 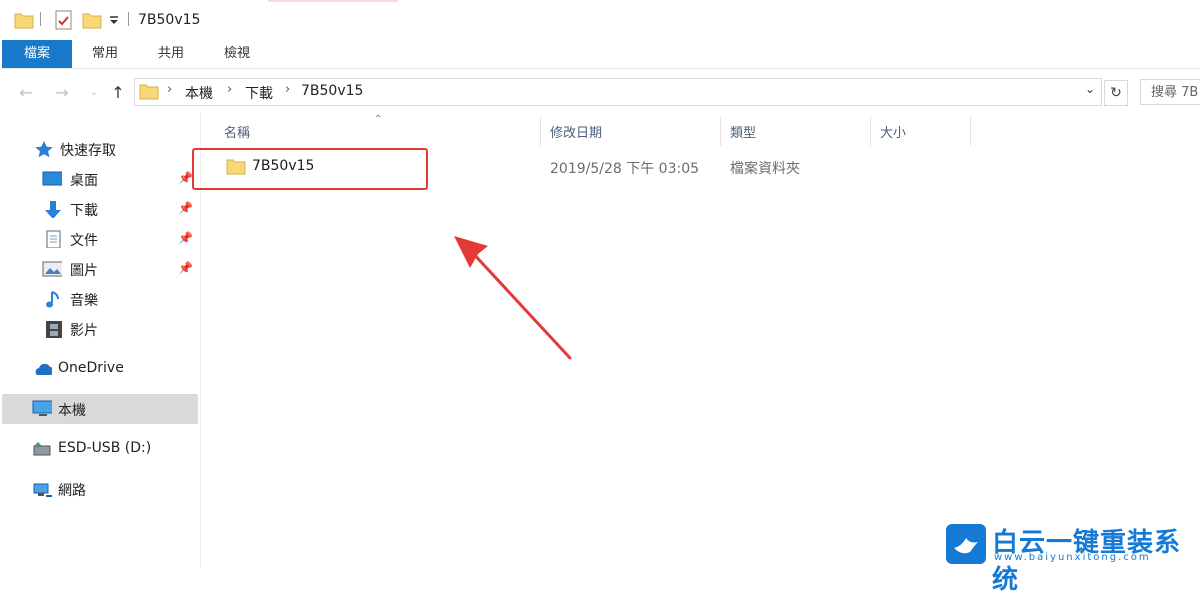 I want to click on sidebar-item-label: 快速存取, so click(x=88, y=151).